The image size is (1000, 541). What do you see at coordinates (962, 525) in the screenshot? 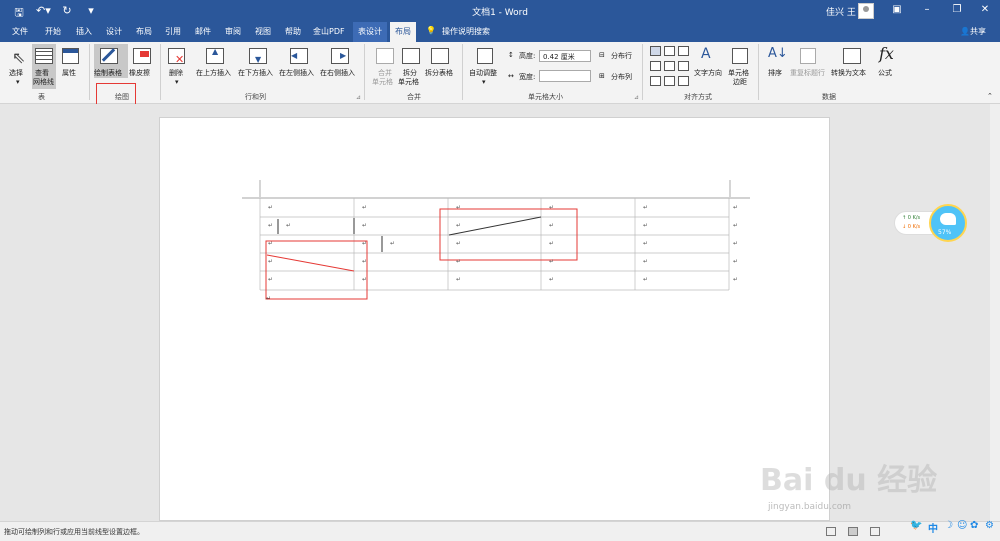
I see `emoji-icon: ☺` at bounding box center [962, 525].